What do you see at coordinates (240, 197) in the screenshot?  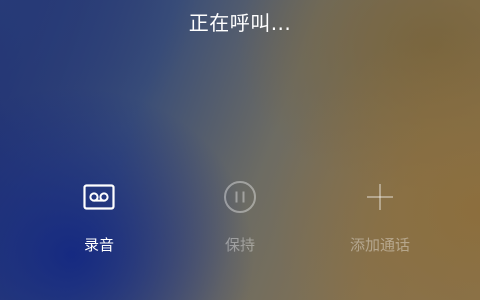 I see `pause-circle-icon` at bounding box center [240, 197].